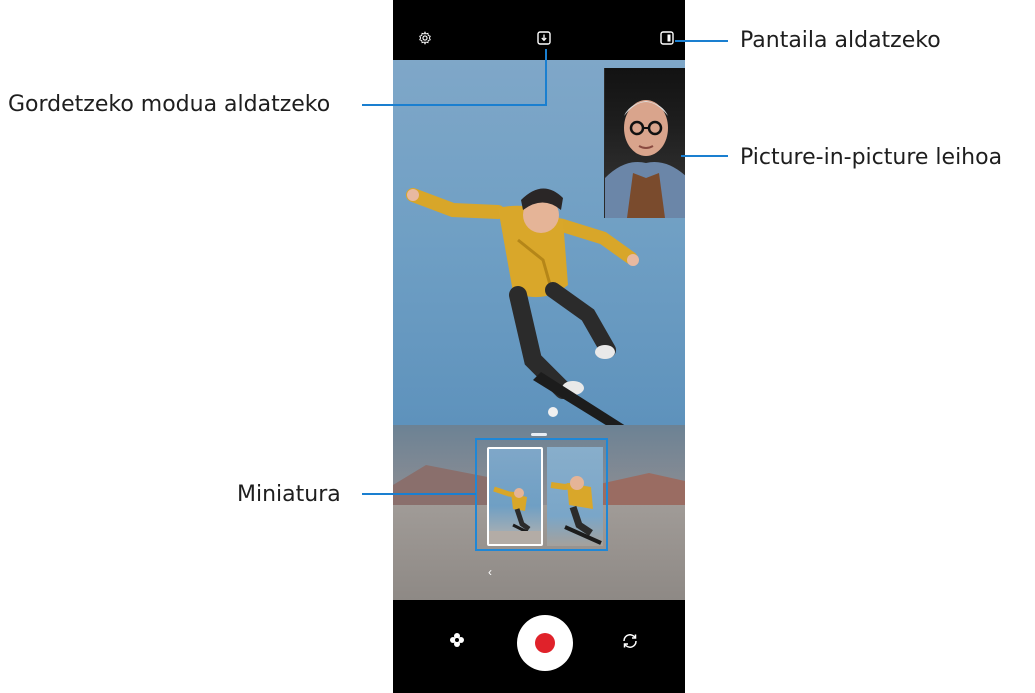  Describe the element at coordinates (457, 640) in the screenshot. I see `flower-icon` at that location.